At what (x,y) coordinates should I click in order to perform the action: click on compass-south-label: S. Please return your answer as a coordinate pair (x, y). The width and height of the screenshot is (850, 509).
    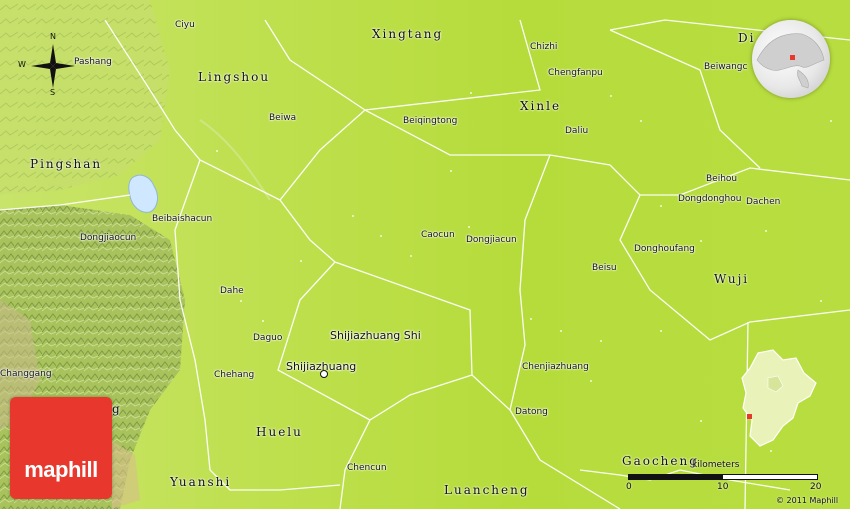
    Looking at the image, I should click on (53, 92).